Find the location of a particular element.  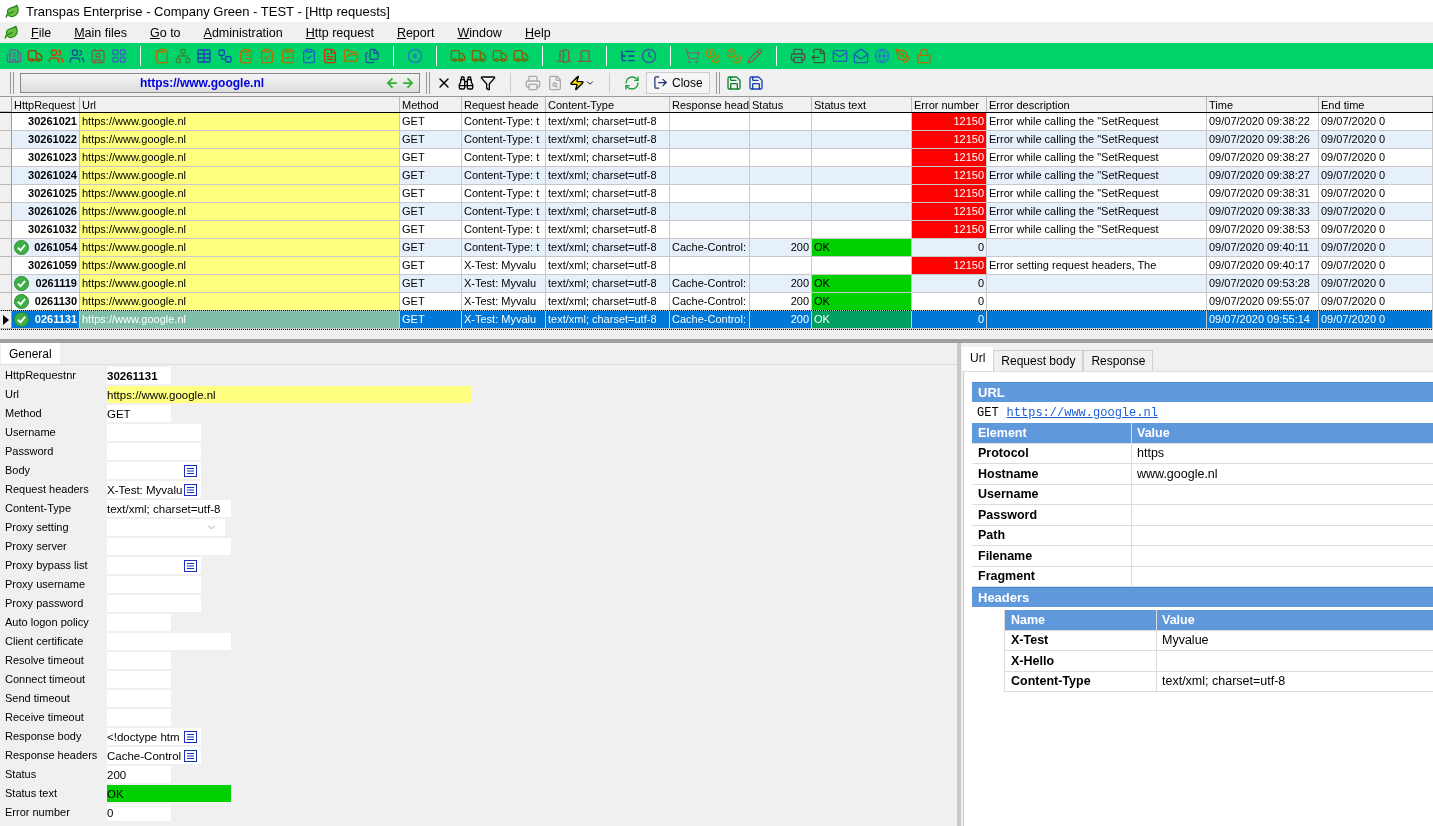

building-icon is located at coordinates (14, 56).